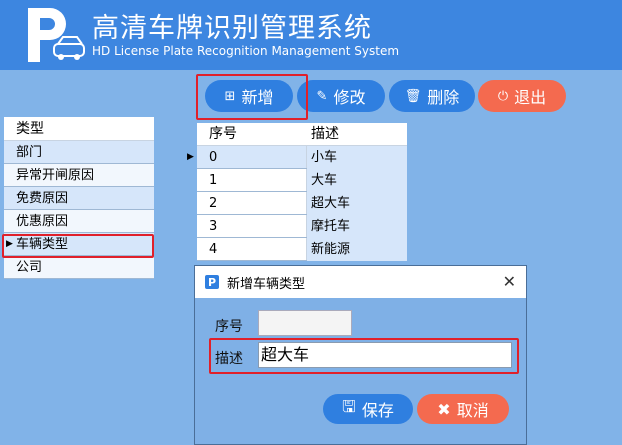 The height and width of the screenshot is (445, 622). I want to click on type-item-abnormal: 异常开闸原因, so click(79, 175).